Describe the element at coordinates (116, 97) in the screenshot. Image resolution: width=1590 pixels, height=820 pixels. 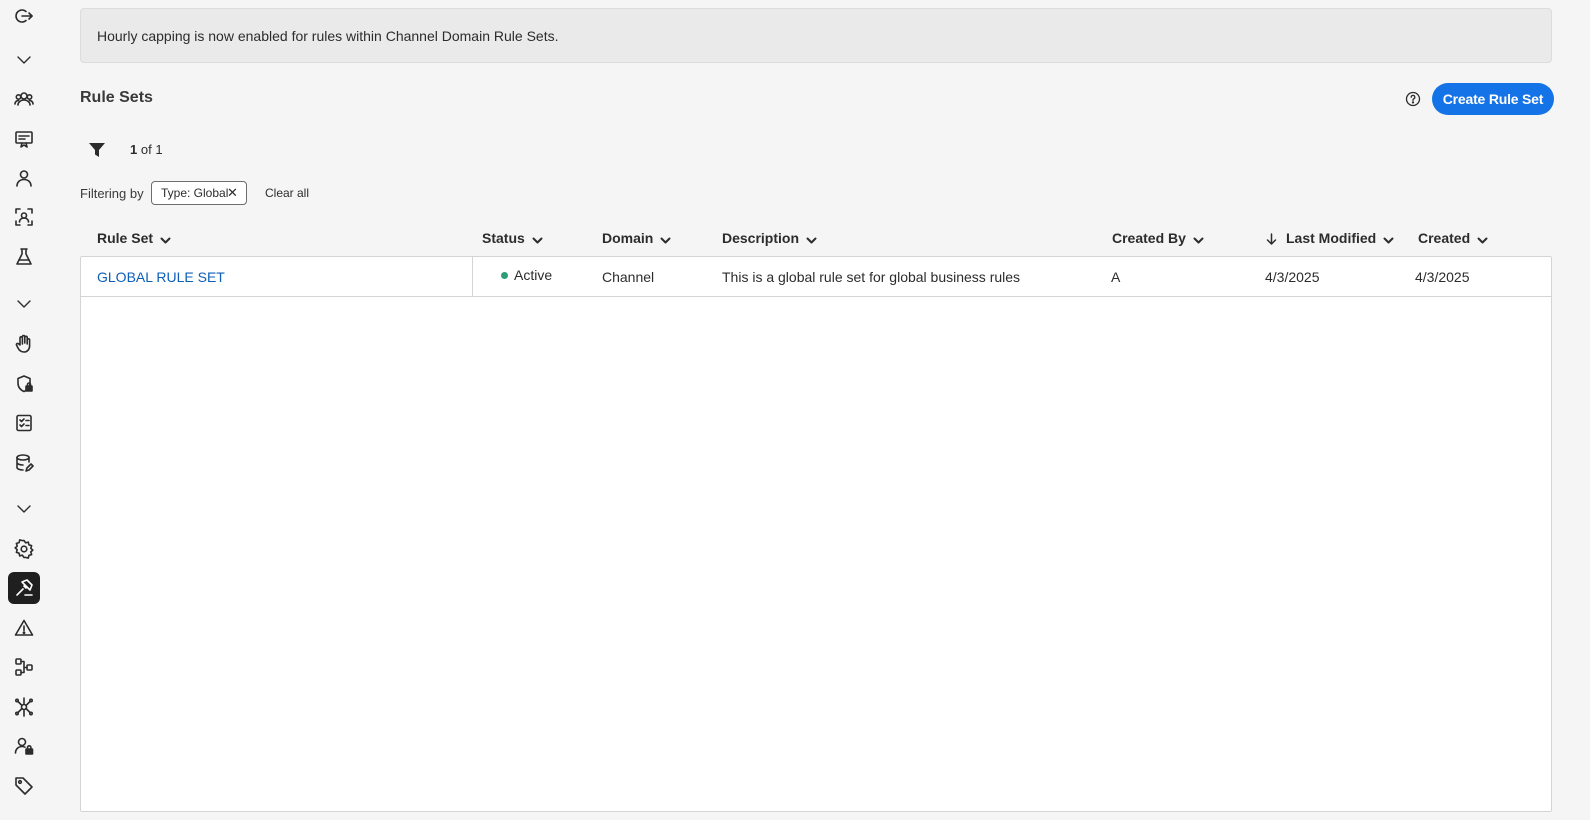
I see `page-title: Rule Sets` at that location.